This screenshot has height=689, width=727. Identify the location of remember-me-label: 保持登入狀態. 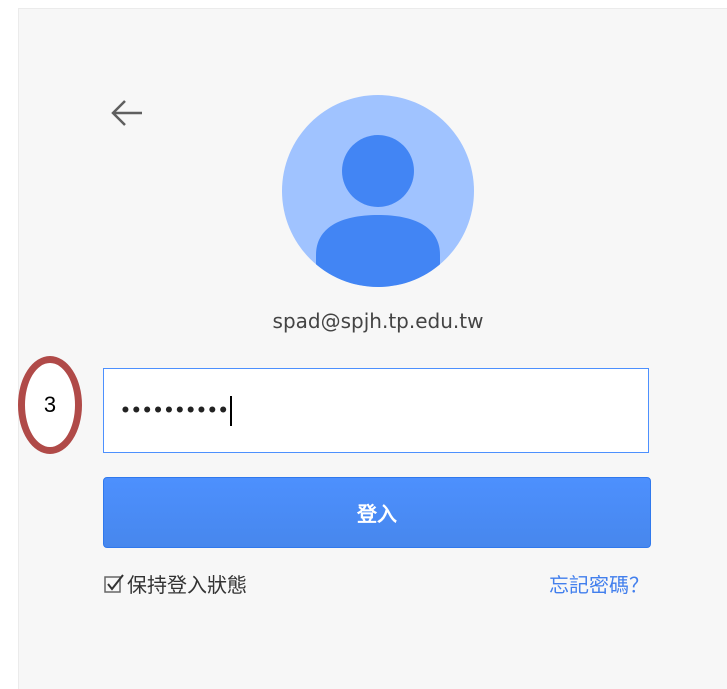
(187, 585).